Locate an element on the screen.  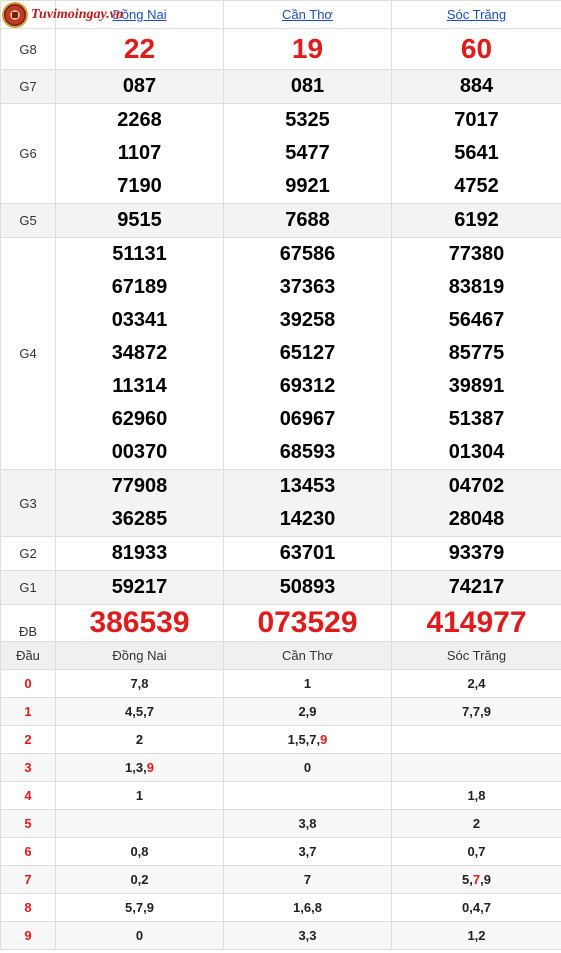
province-link-soc-trang: Sóc Trăng is located at coordinates (476, 14).